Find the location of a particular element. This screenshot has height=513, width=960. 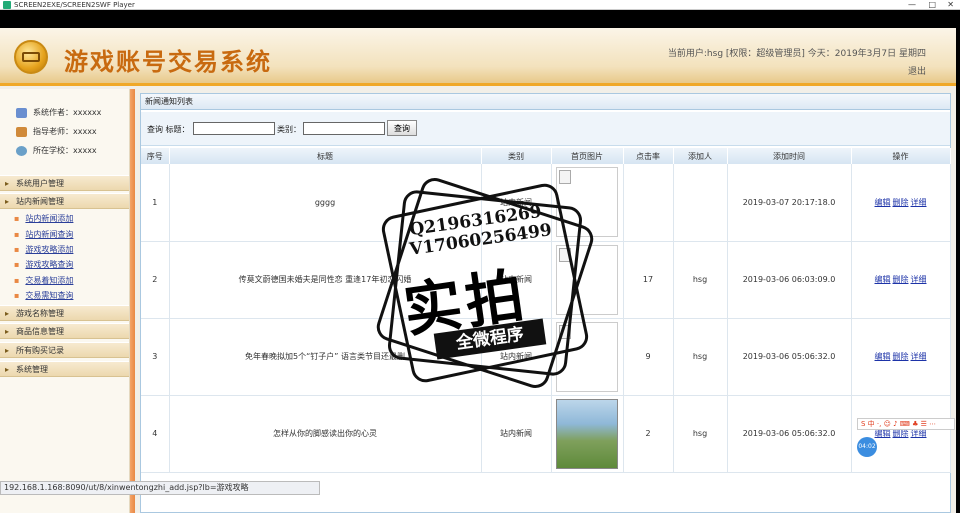

letterbox-top is located at coordinates (480, 19).